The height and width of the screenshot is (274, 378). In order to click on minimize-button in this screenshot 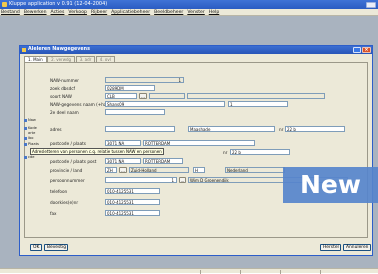, I will do `click(357, 50)`.